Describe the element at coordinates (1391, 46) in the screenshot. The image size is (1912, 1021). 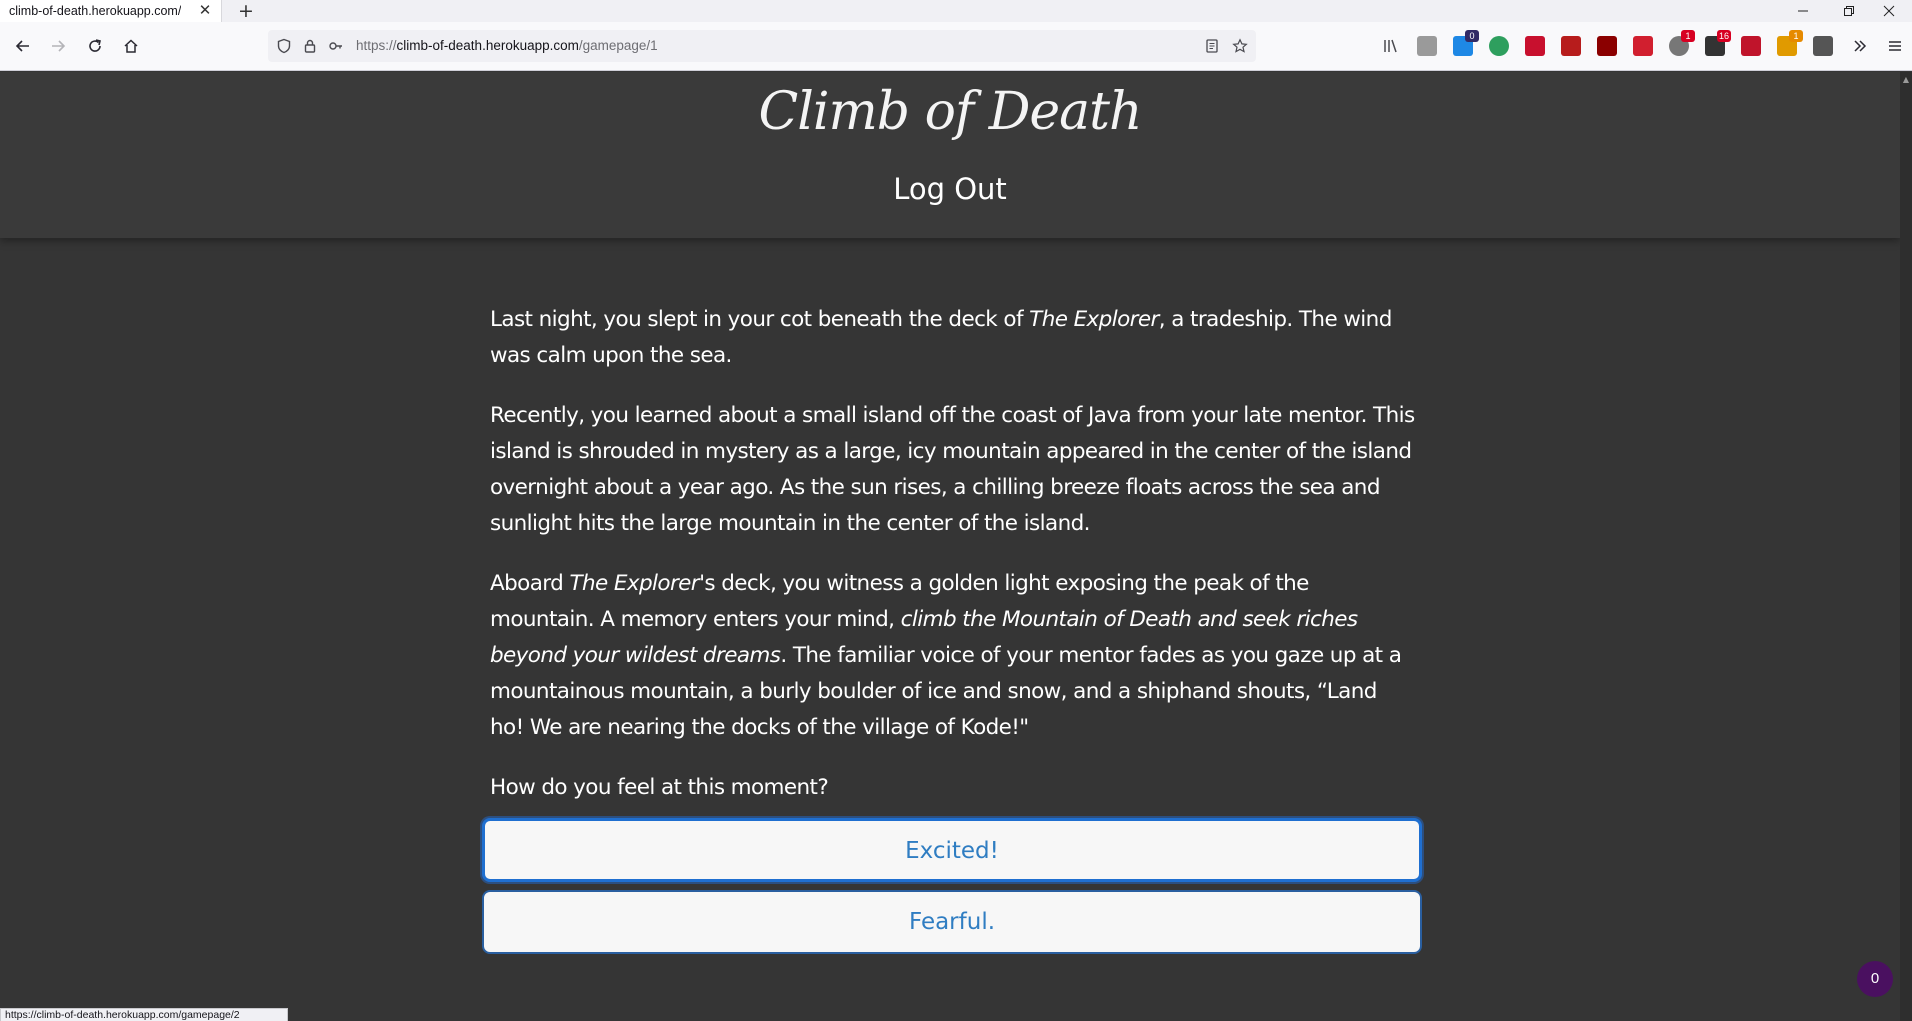
I see `library-icon` at that location.